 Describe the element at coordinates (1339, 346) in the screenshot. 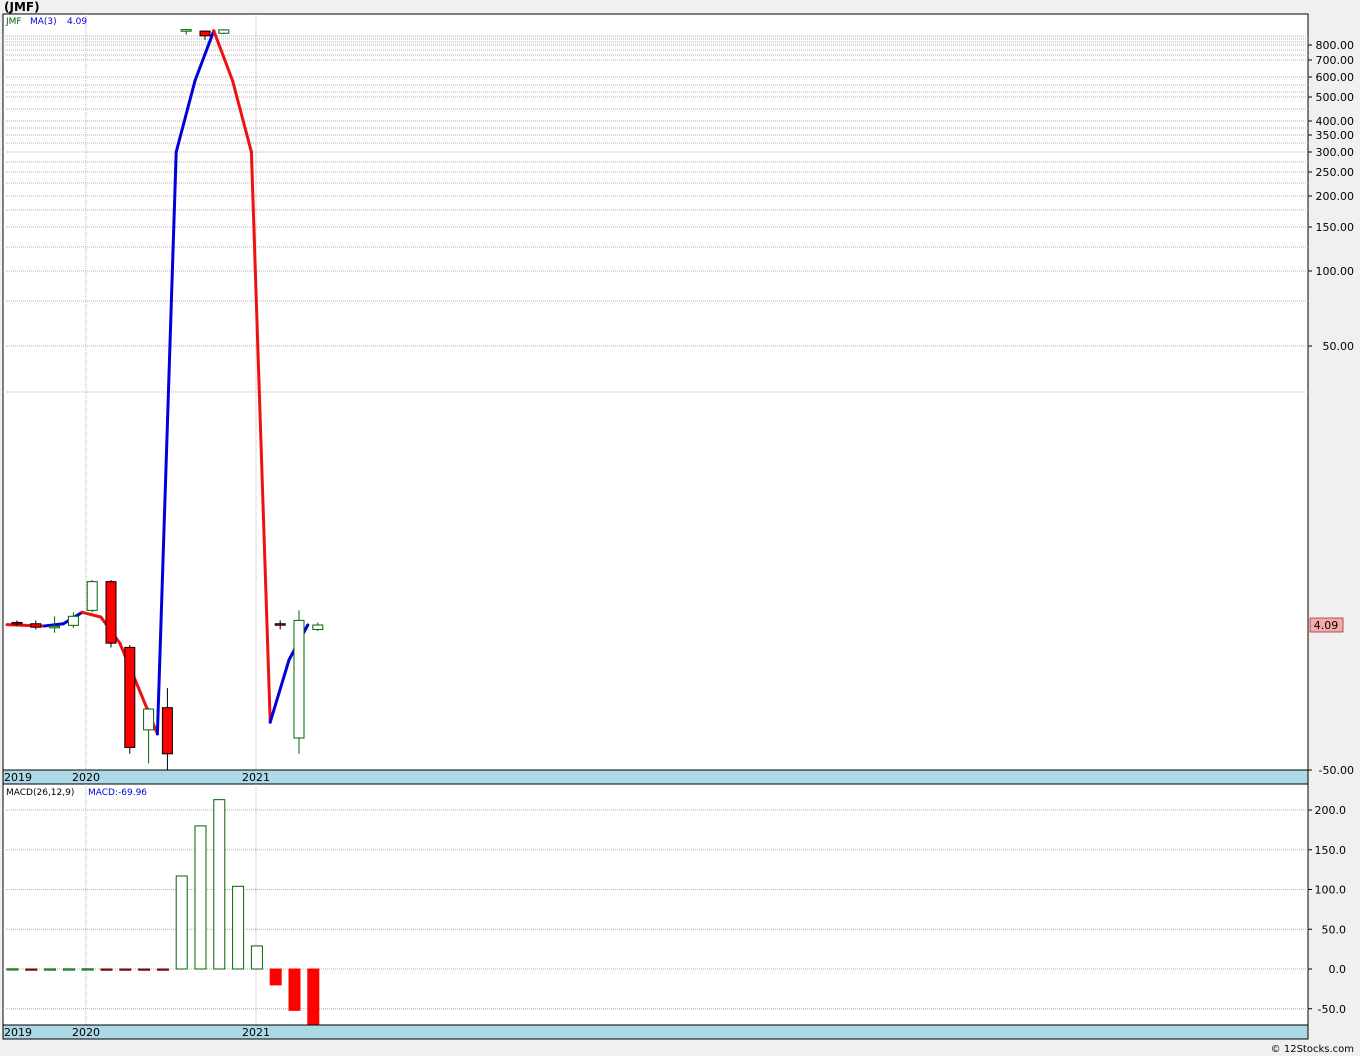

I see `price-tick-label: 50.00` at that location.